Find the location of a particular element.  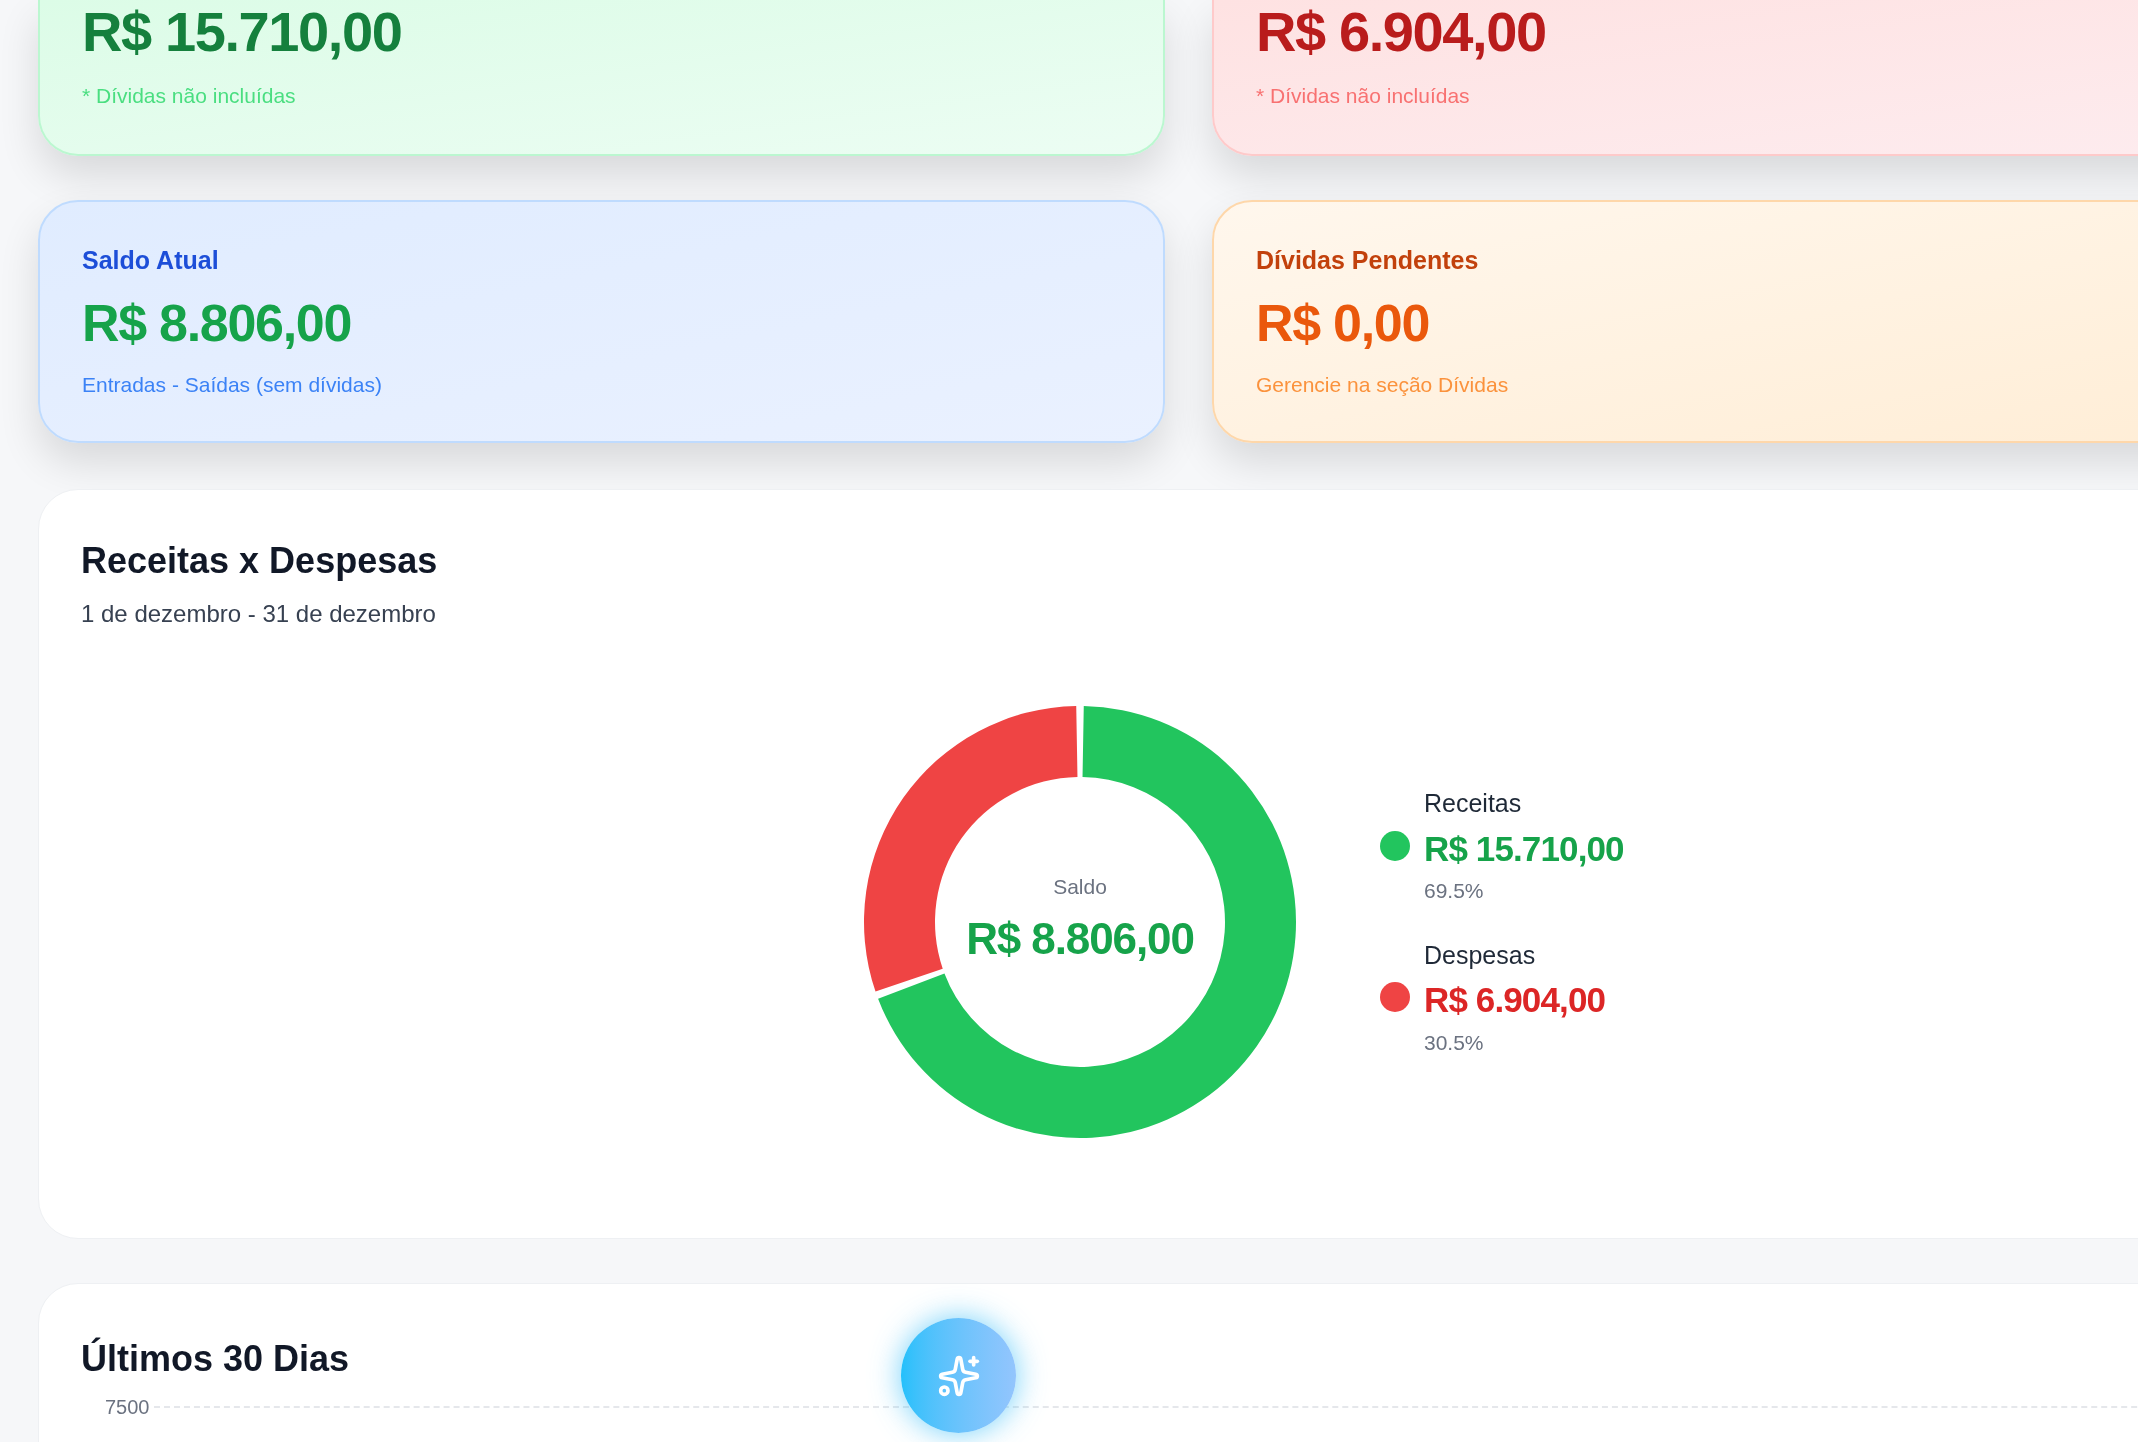

card-note: Entradas - Saídas (sem dívidas) is located at coordinates (232, 385).